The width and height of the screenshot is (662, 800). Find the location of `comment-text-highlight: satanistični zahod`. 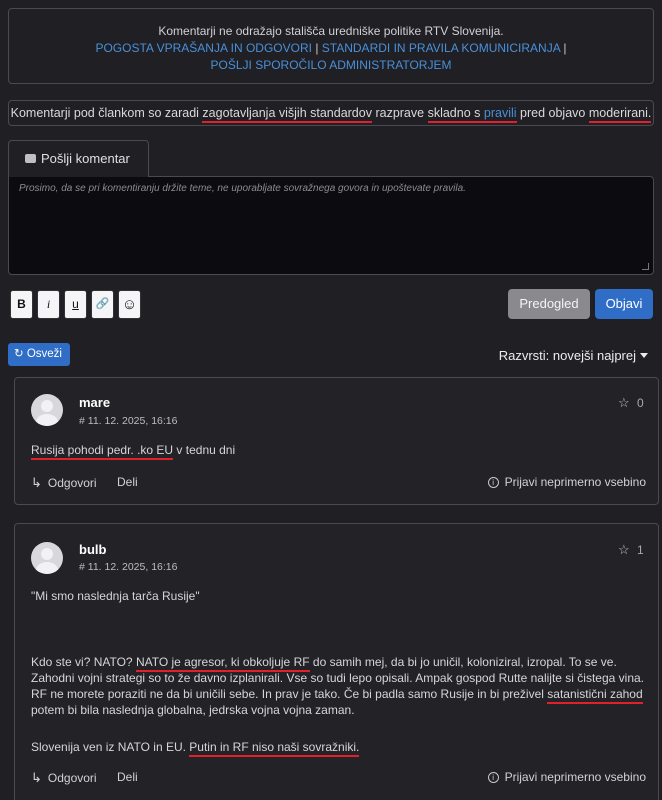

comment-text-highlight: satanistični zahod is located at coordinates (595, 695).